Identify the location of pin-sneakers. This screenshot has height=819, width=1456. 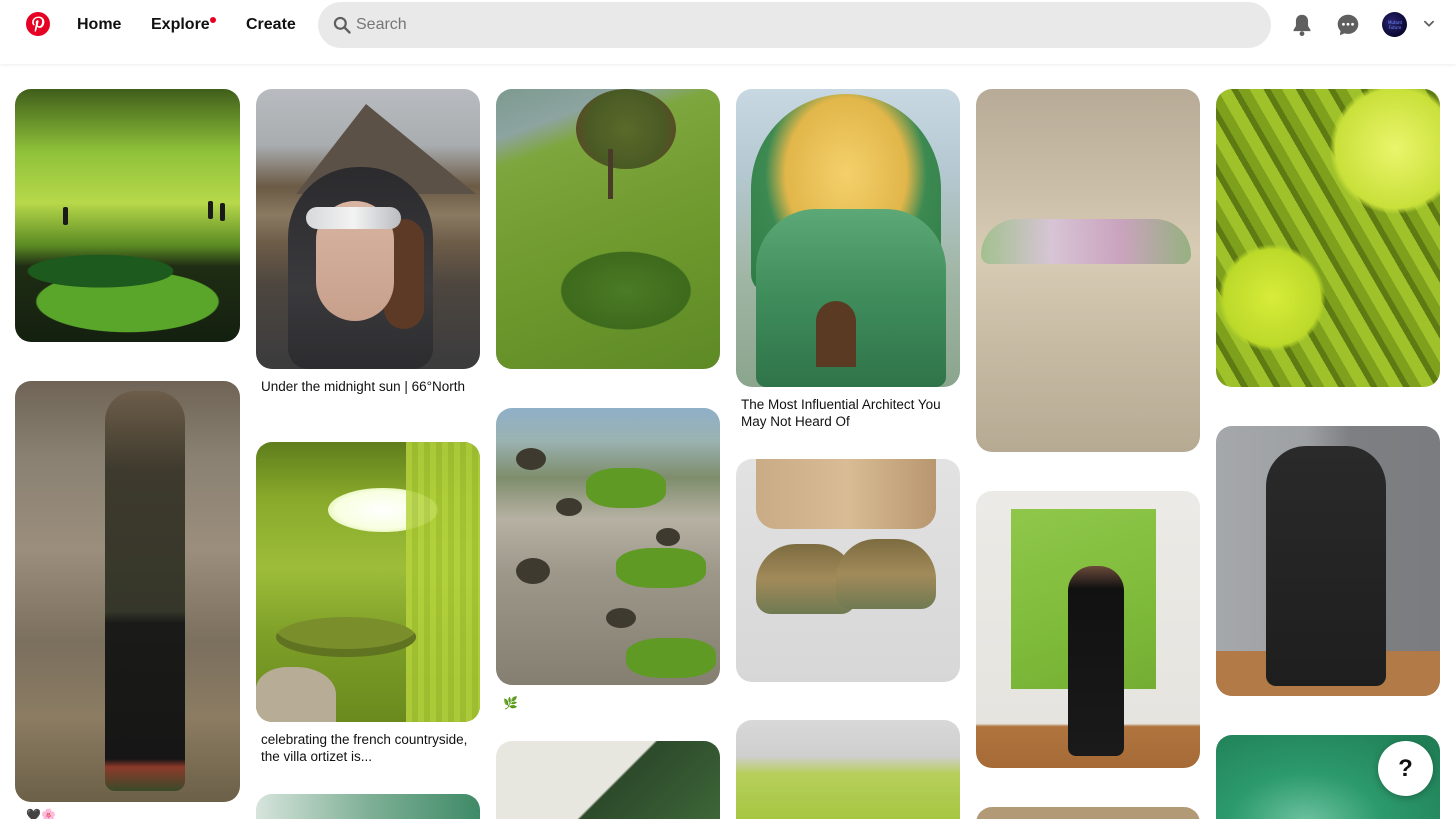
(848, 570).